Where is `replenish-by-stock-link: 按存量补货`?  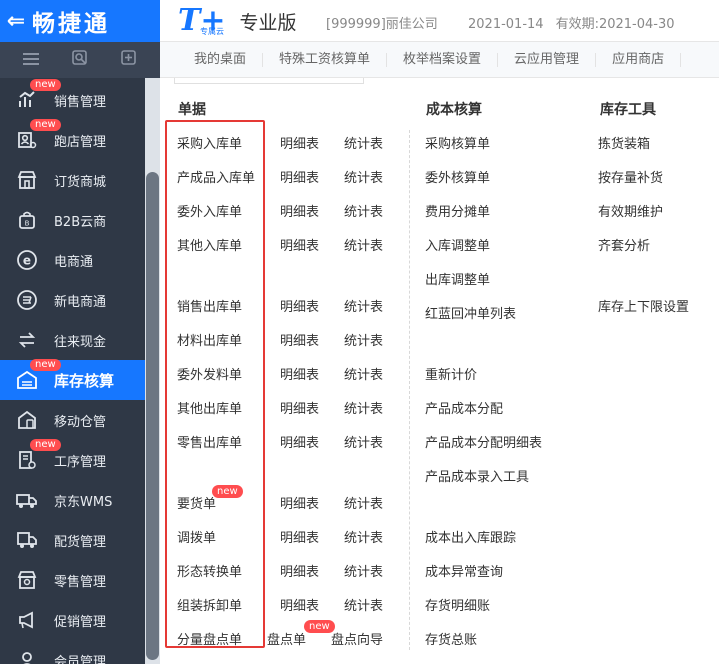
replenish-by-stock-link: 按存量补货 is located at coordinates (630, 176).